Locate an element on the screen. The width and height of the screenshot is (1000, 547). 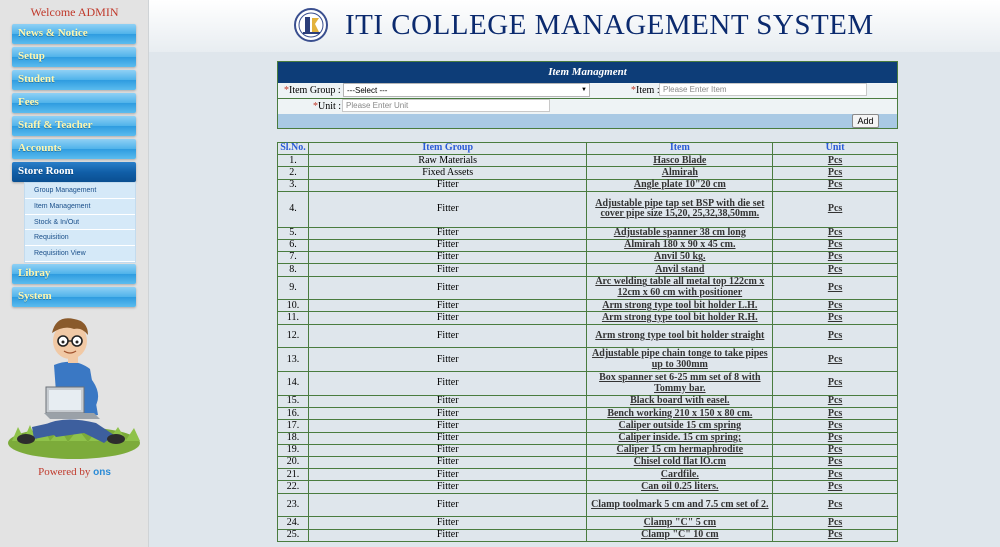
welcome-text: Welcome ADMIN is located at coordinates (74, 12).